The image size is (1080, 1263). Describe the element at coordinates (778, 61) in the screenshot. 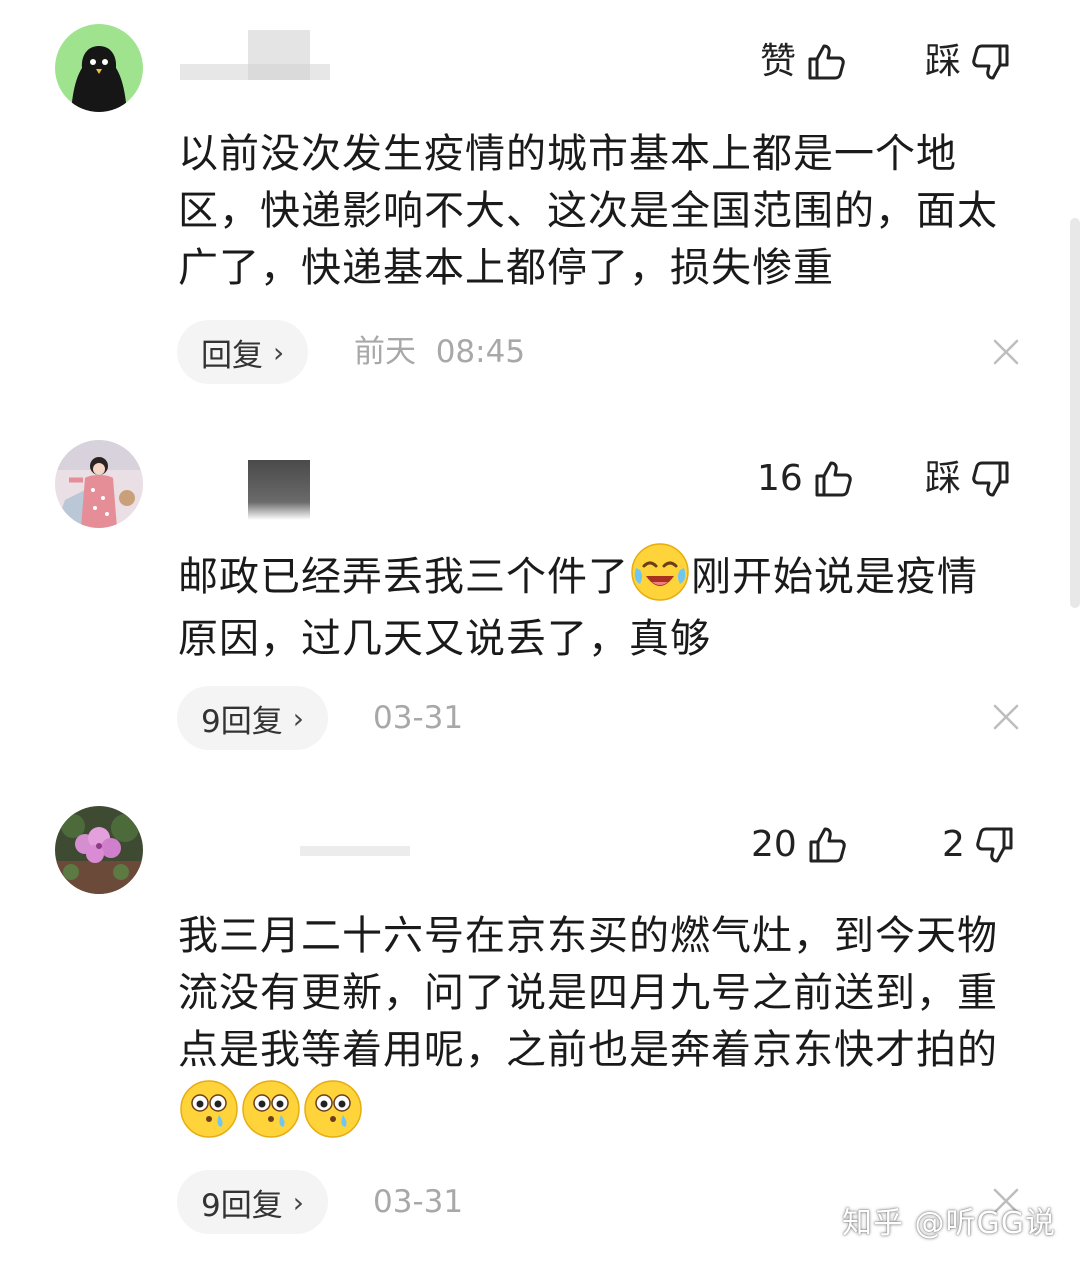

I see `like-label: 赞` at that location.